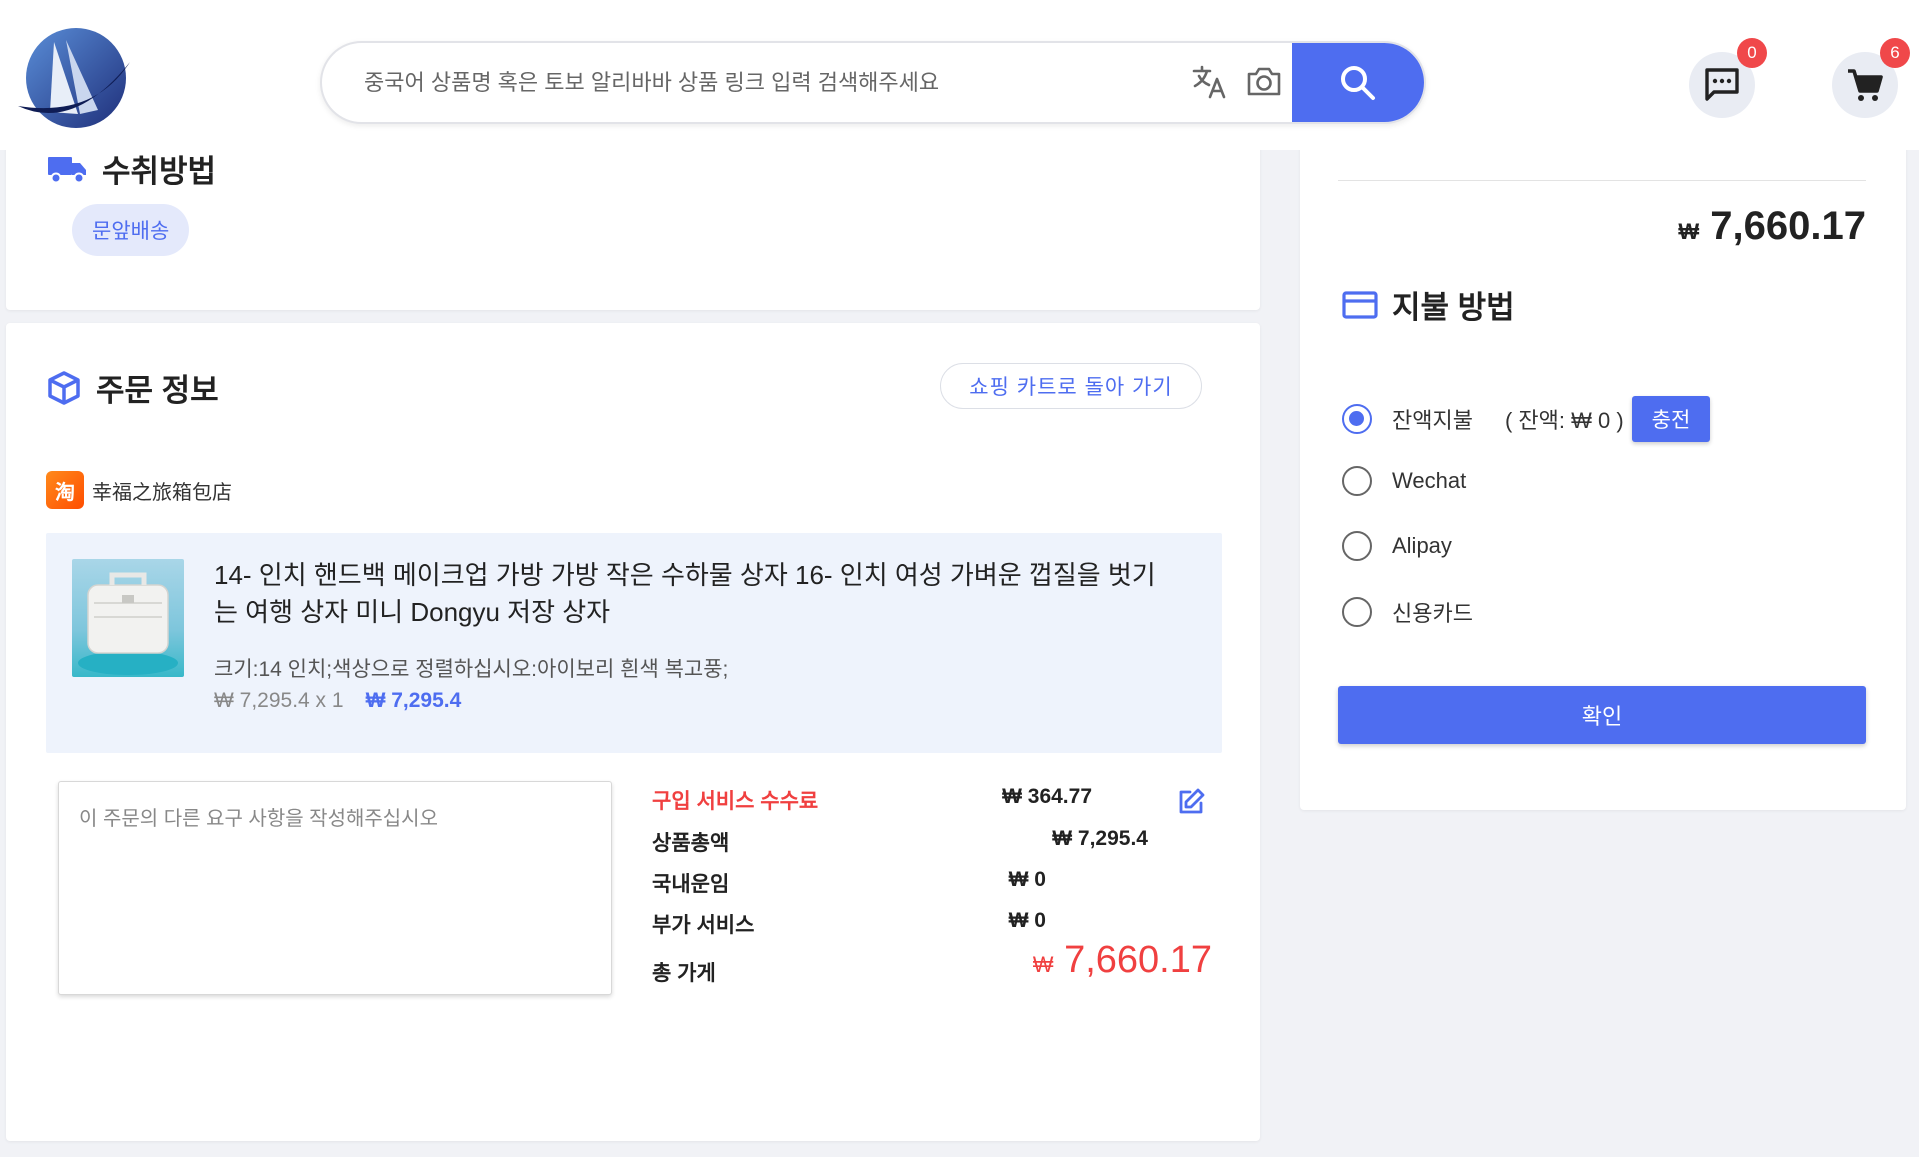 This screenshot has height=1157, width=1919. Describe the element at coordinates (1422, 545) in the screenshot. I see `payment-option-label: Alipay` at that location.